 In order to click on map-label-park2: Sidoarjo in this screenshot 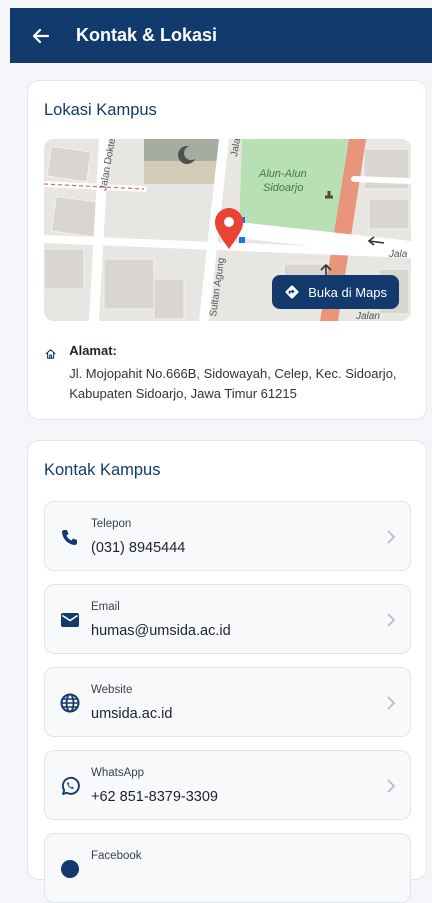, I will do `click(283, 188)`.